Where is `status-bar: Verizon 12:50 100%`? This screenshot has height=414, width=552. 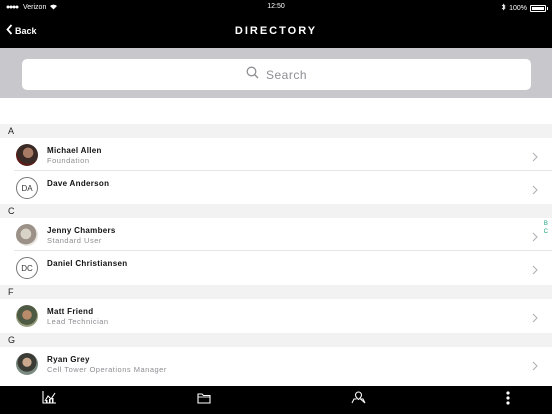
status-bar: Verizon 12:50 100% is located at coordinates (276, 8).